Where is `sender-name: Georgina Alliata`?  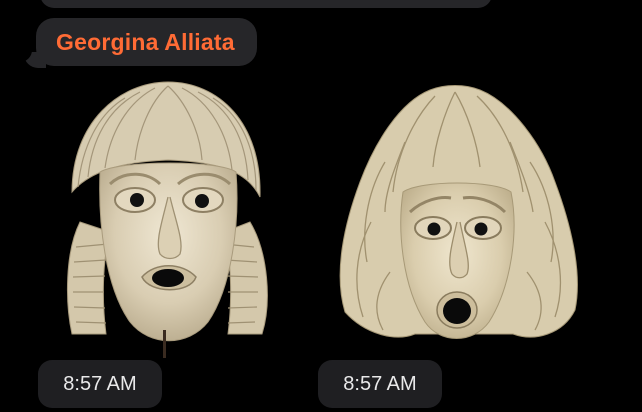 sender-name: Georgina Alliata is located at coordinates (145, 41).